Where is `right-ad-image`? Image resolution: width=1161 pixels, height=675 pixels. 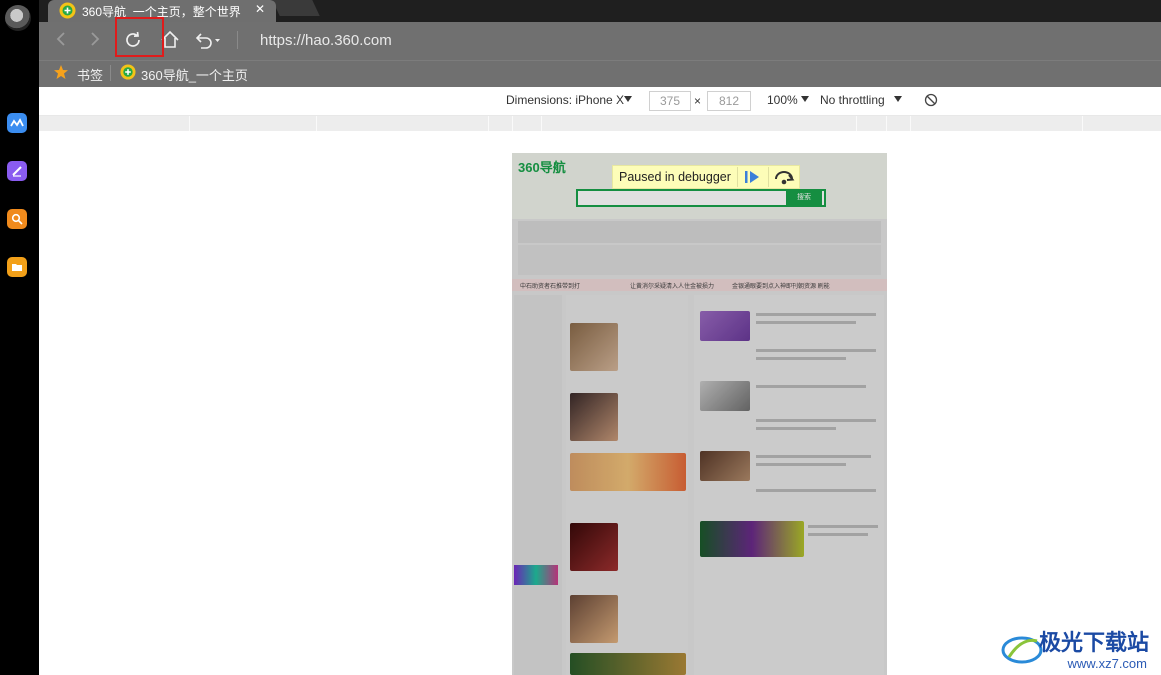
right-ad-image is located at coordinates (752, 539).